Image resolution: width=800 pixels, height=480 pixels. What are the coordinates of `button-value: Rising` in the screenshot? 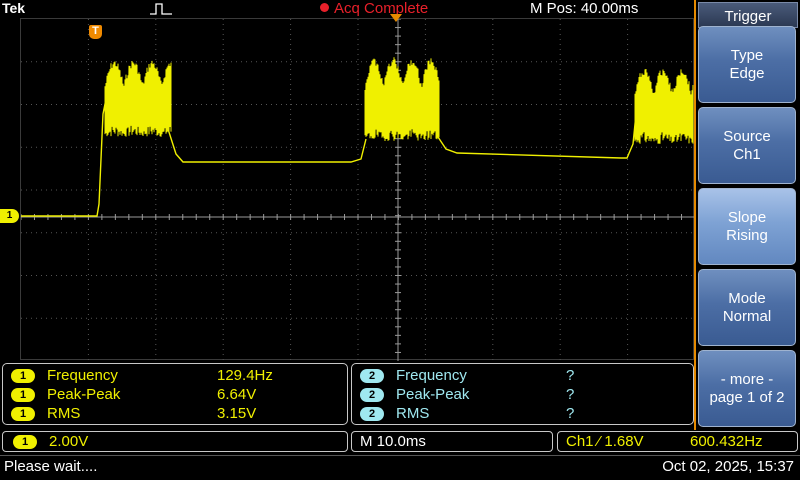 It's located at (747, 235).